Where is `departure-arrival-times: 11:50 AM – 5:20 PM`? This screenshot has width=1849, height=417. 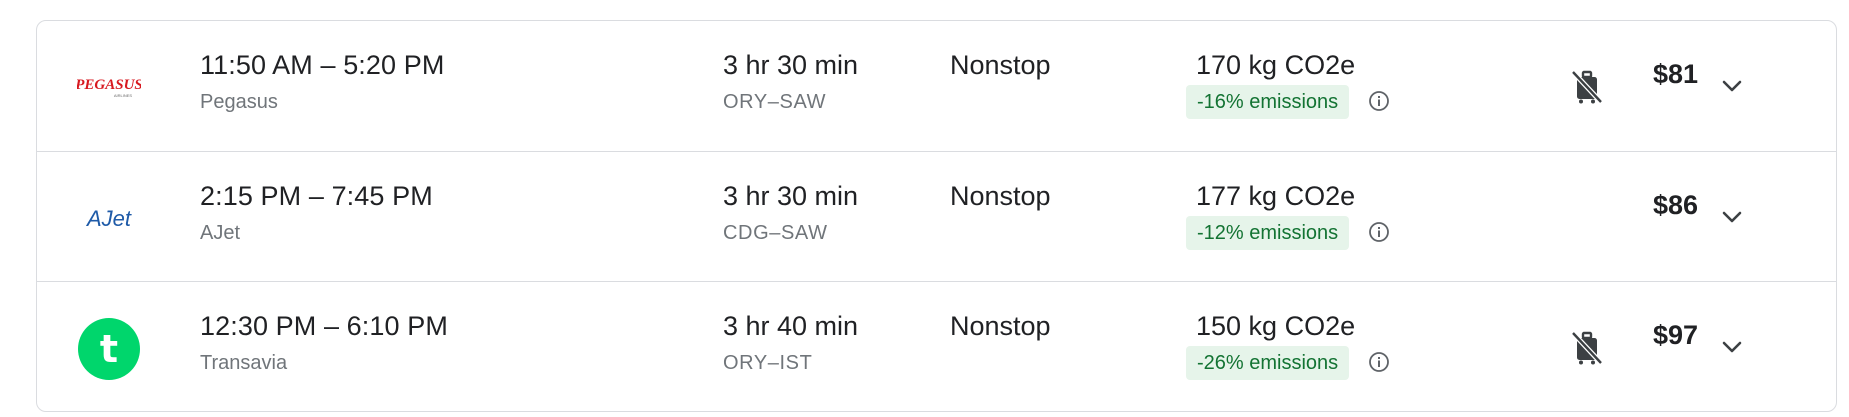
departure-arrival-times: 11:50 AM – 5:20 PM is located at coordinates (322, 65).